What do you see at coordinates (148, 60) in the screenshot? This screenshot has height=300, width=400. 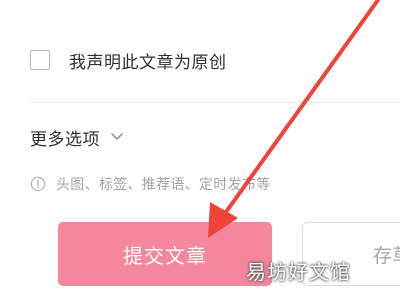 I see `original-declaration-label: 我声明此文章为原创` at bounding box center [148, 60].